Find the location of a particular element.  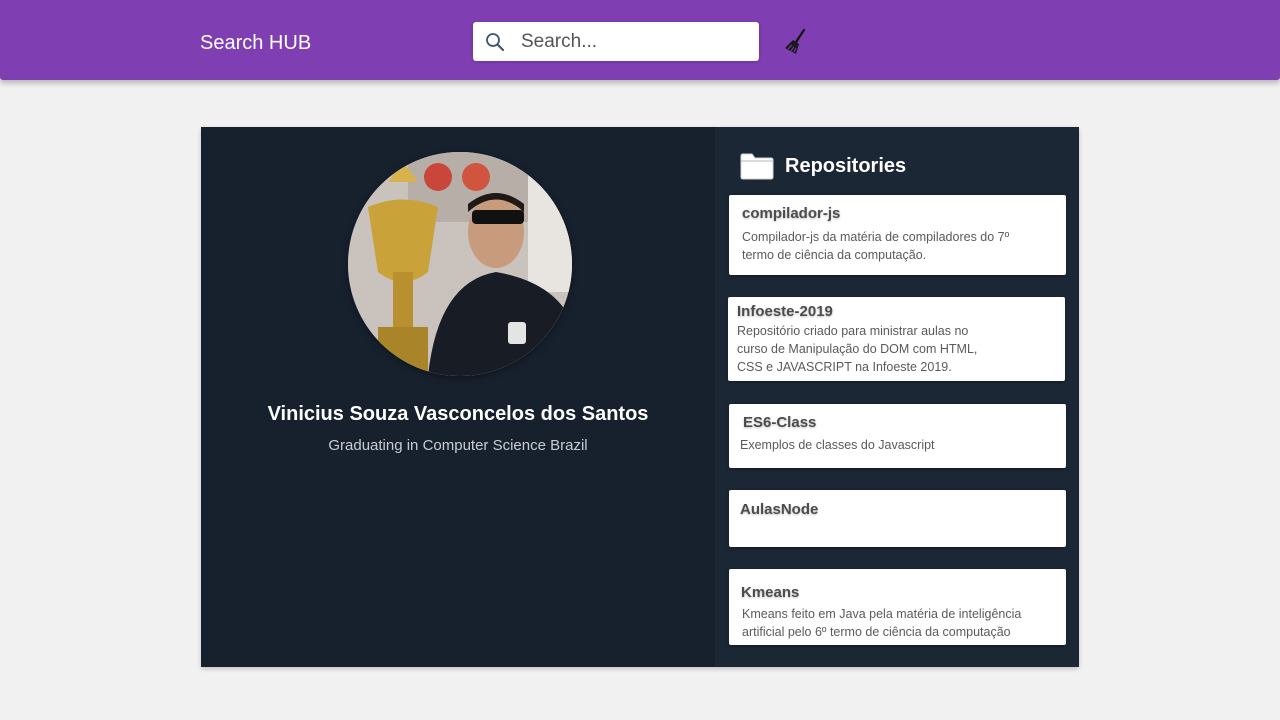

repositories-header: Repositories is located at coordinates (889, 167).